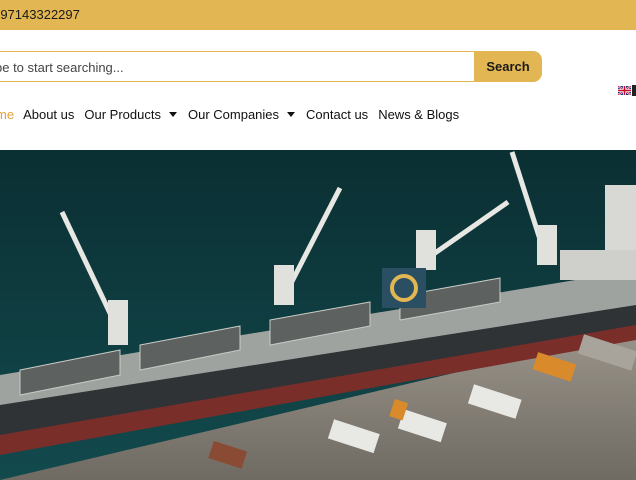 This screenshot has width=636, height=480. Describe the element at coordinates (634, 90) in the screenshot. I see `language-selector-edge` at that location.